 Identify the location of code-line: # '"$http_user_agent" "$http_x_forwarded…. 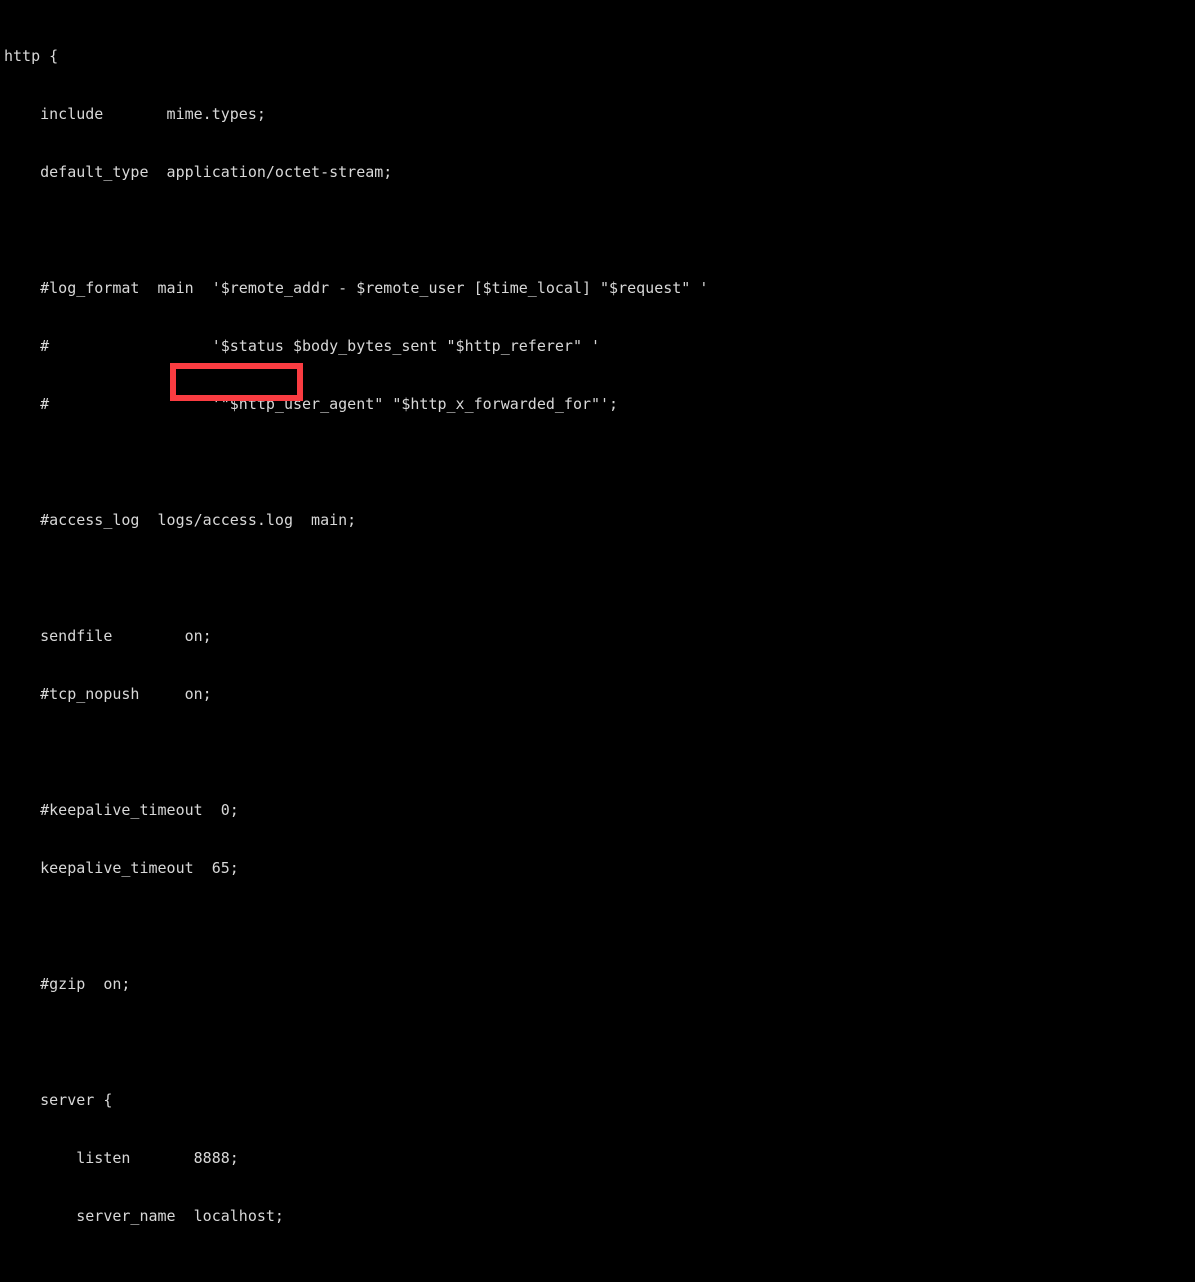
(311, 403).